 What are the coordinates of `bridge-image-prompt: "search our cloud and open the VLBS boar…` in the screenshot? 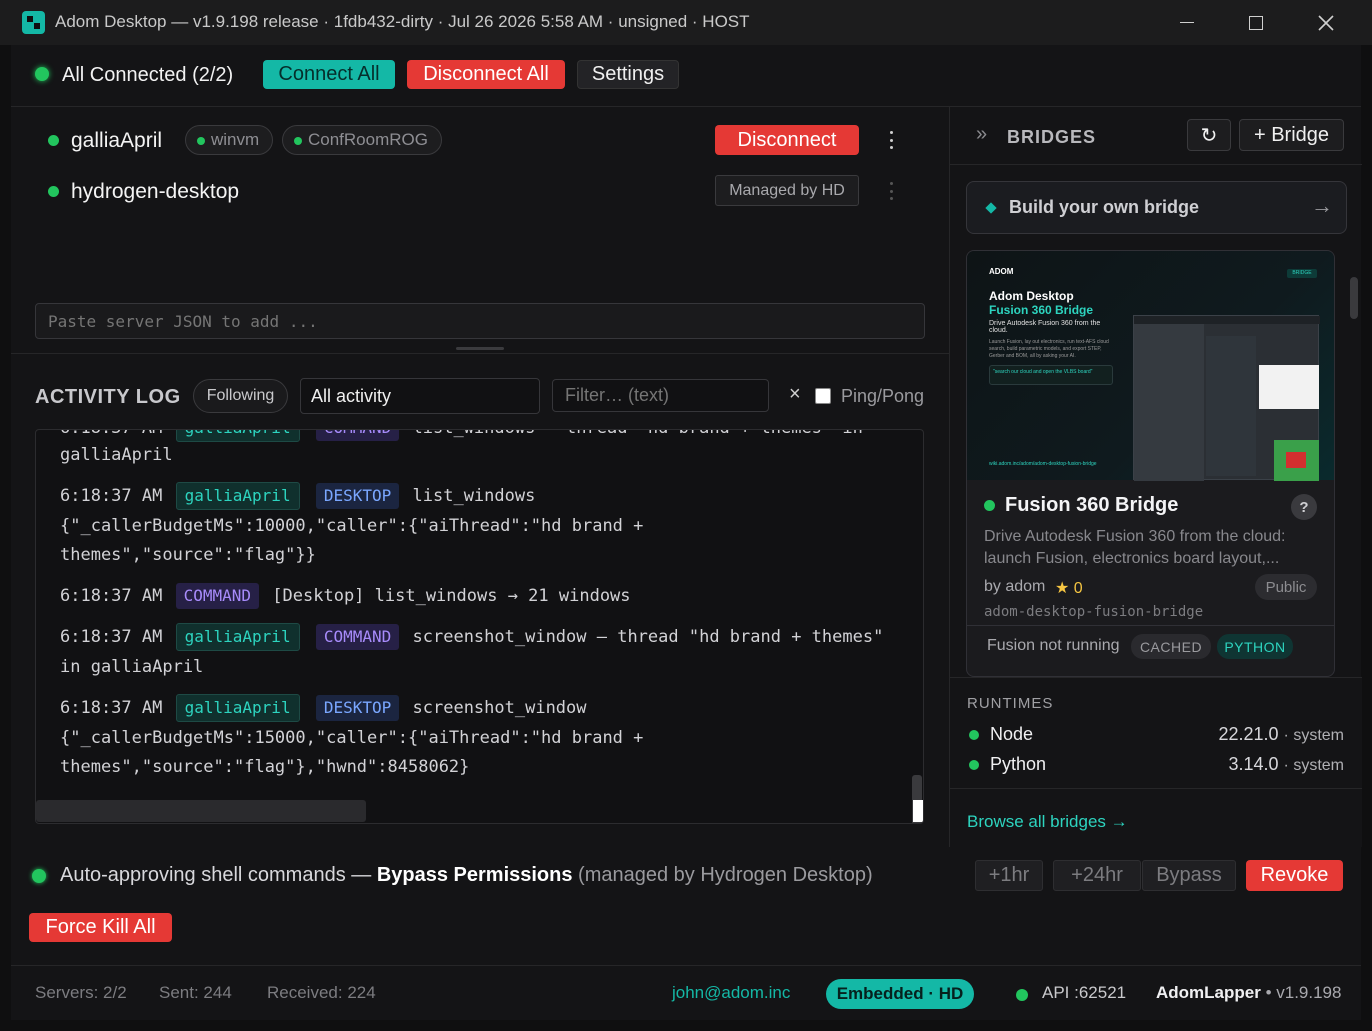 It's located at (1051, 375).